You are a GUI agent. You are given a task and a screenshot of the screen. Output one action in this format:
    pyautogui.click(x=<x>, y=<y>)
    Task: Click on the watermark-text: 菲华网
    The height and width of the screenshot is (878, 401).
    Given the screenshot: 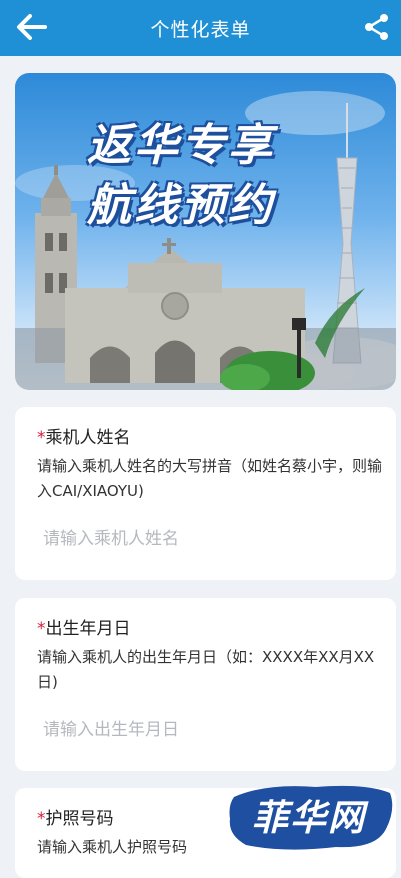 What is the action you would take?
    pyautogui.click(x=309, y=818)
    